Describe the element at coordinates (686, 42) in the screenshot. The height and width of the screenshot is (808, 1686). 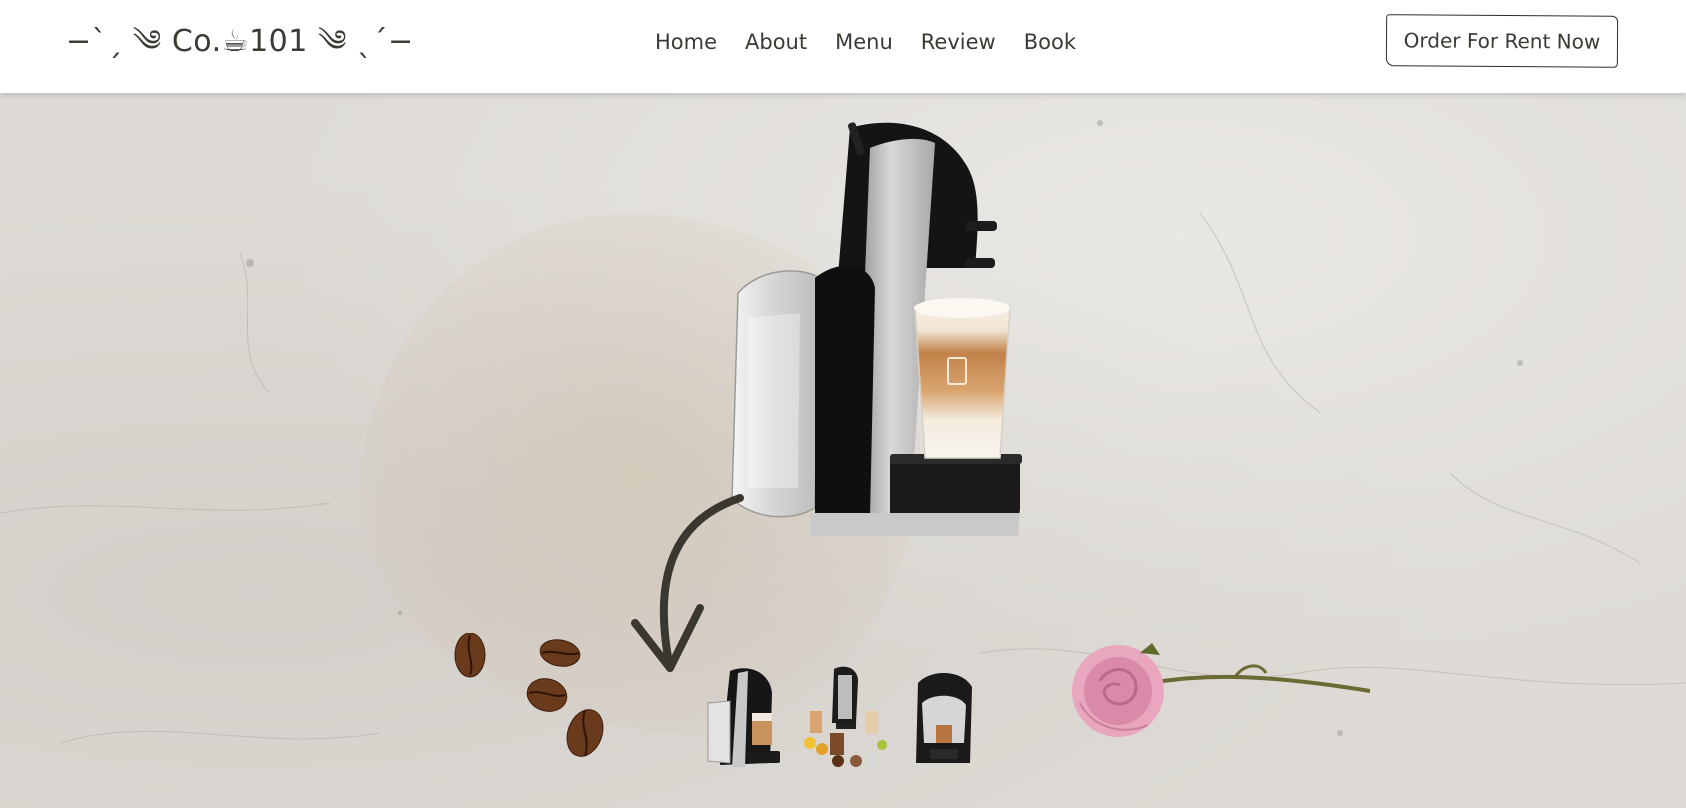
I see `nav-home-link: Home` at that location.